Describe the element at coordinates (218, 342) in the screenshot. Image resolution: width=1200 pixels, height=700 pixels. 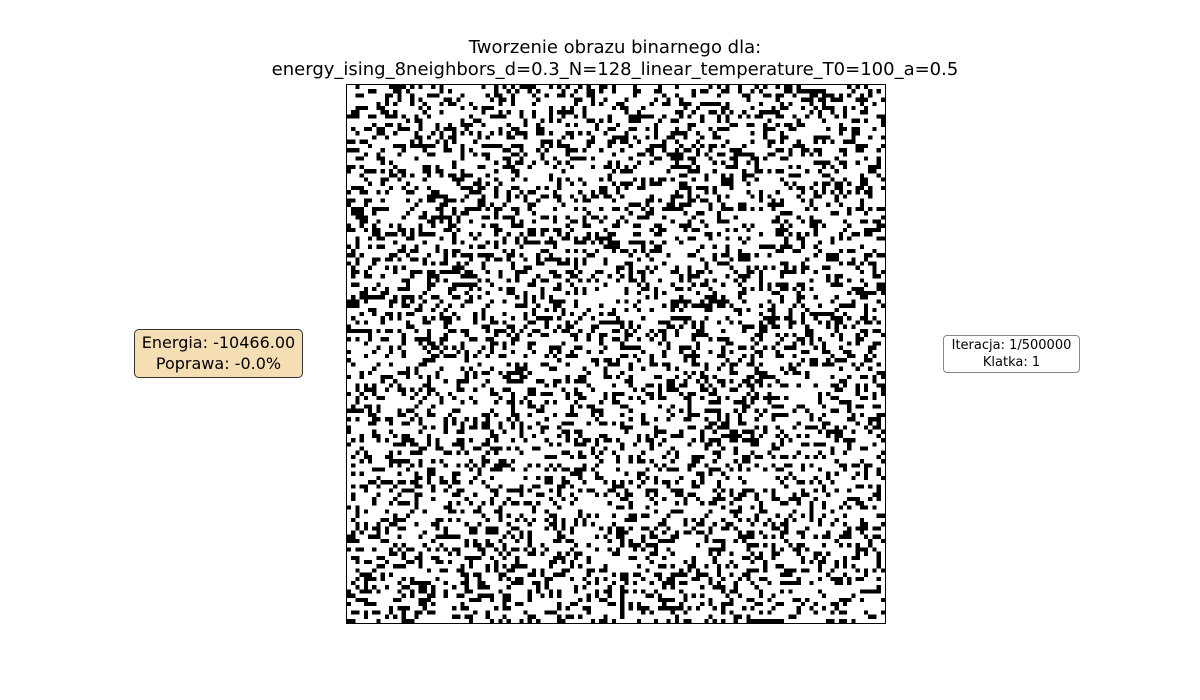
I see `energy-value: Energia: -10466.00` at that location.